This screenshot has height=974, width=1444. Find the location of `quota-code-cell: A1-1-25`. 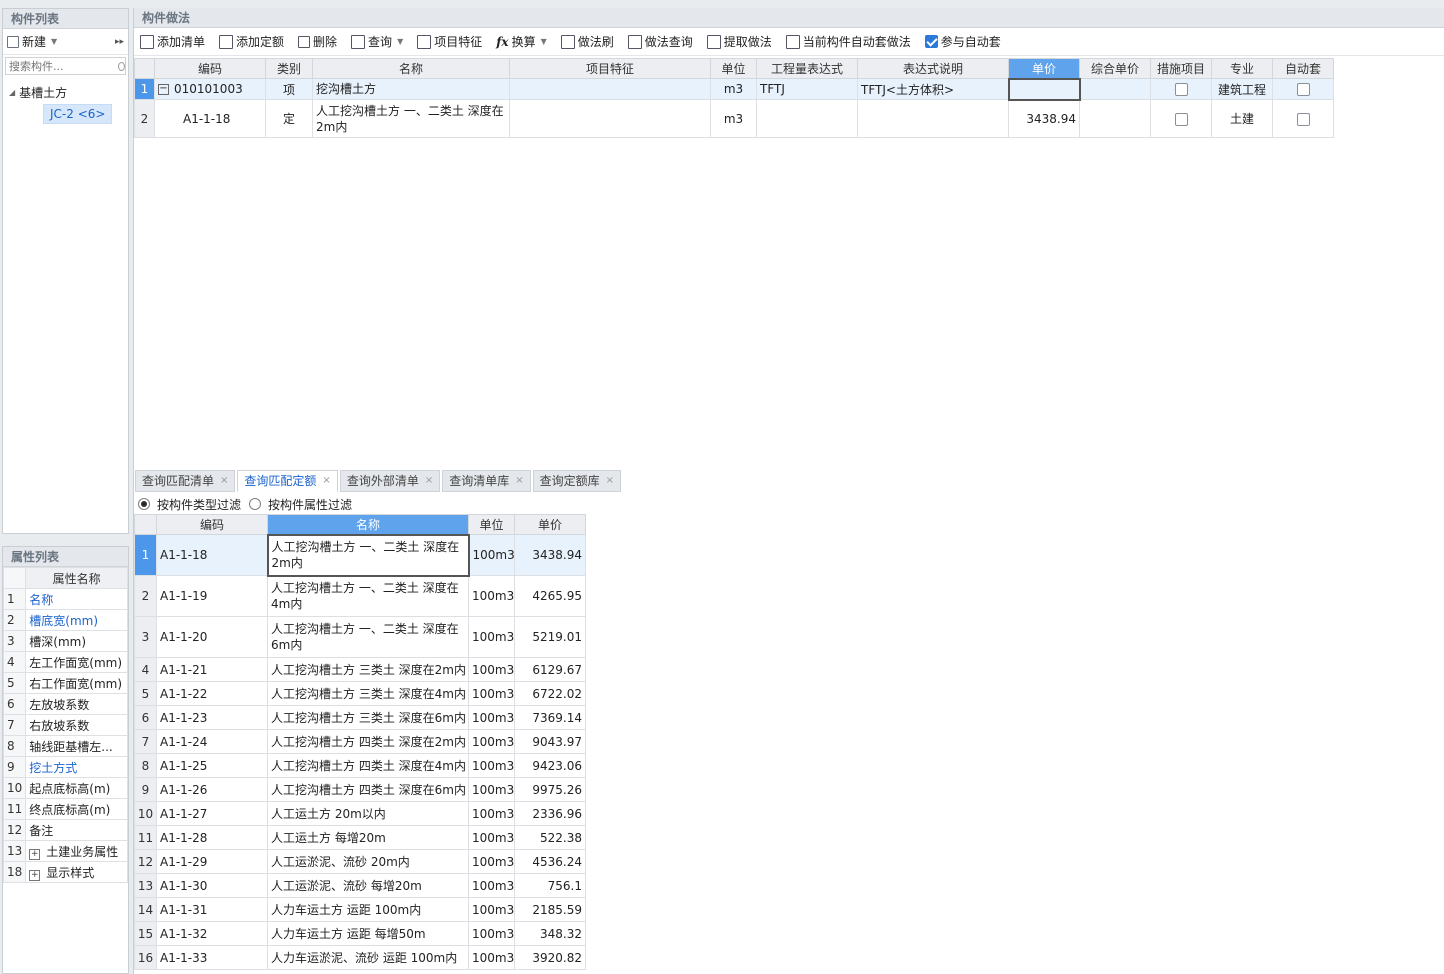

quota-code-cell: A1-1-25 is located at coordinates (212, 765).